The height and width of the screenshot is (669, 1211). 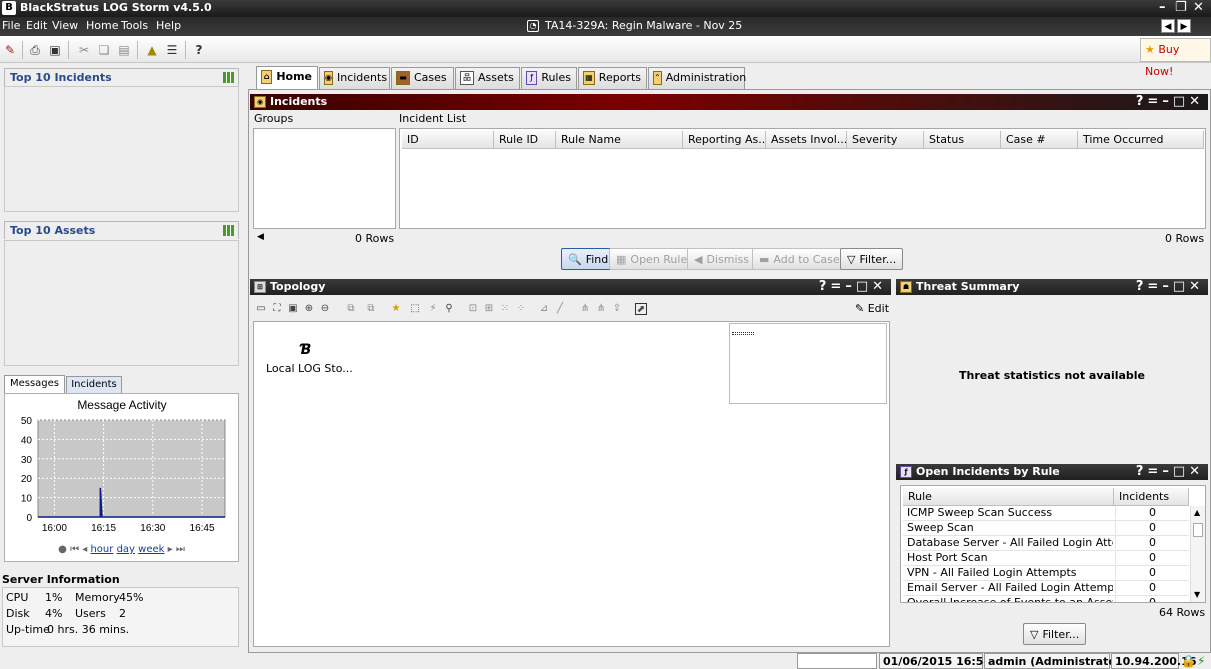 What do you see at coordinates (1197, 554) in the screenshot?
I see `scrollbar: ▲ ▼` at bounding box center [1197, 554].